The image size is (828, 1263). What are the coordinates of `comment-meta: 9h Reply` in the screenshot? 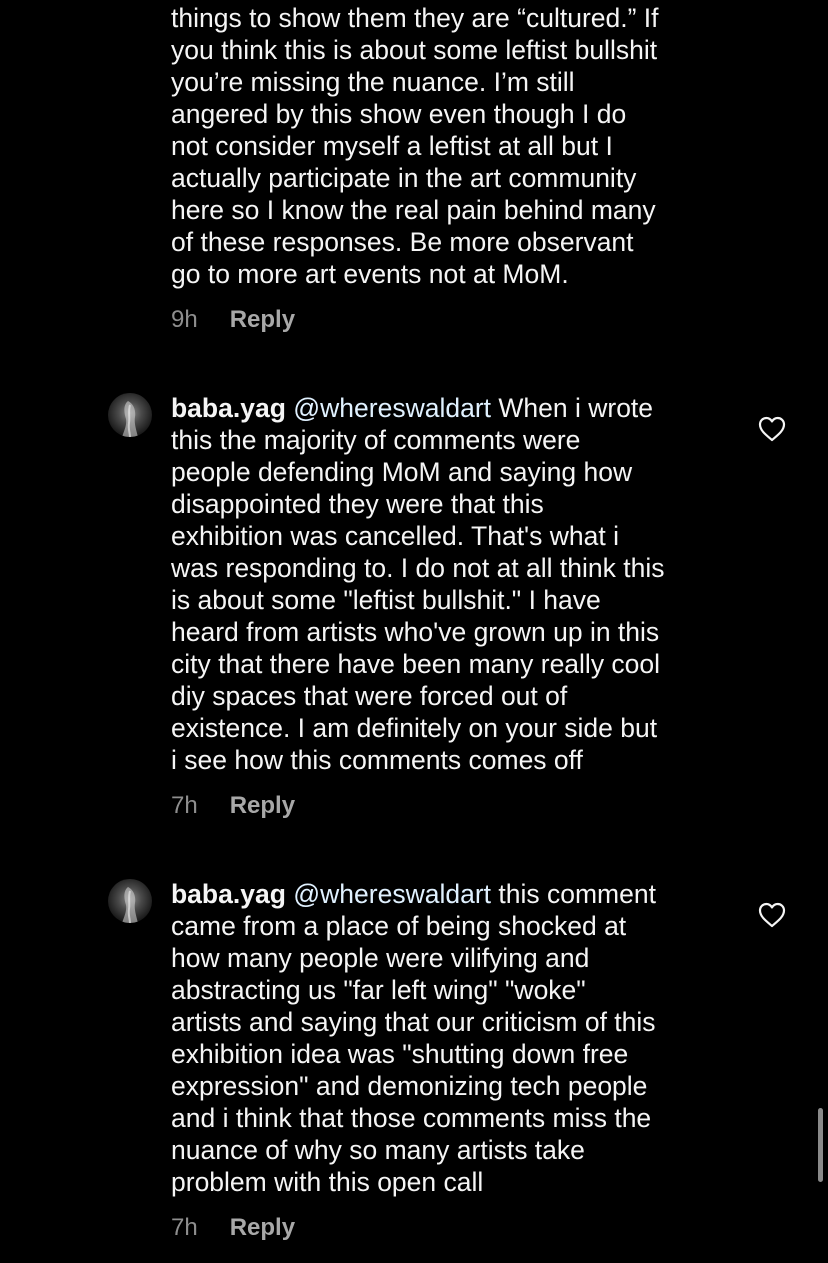 It's located at (233, 320).